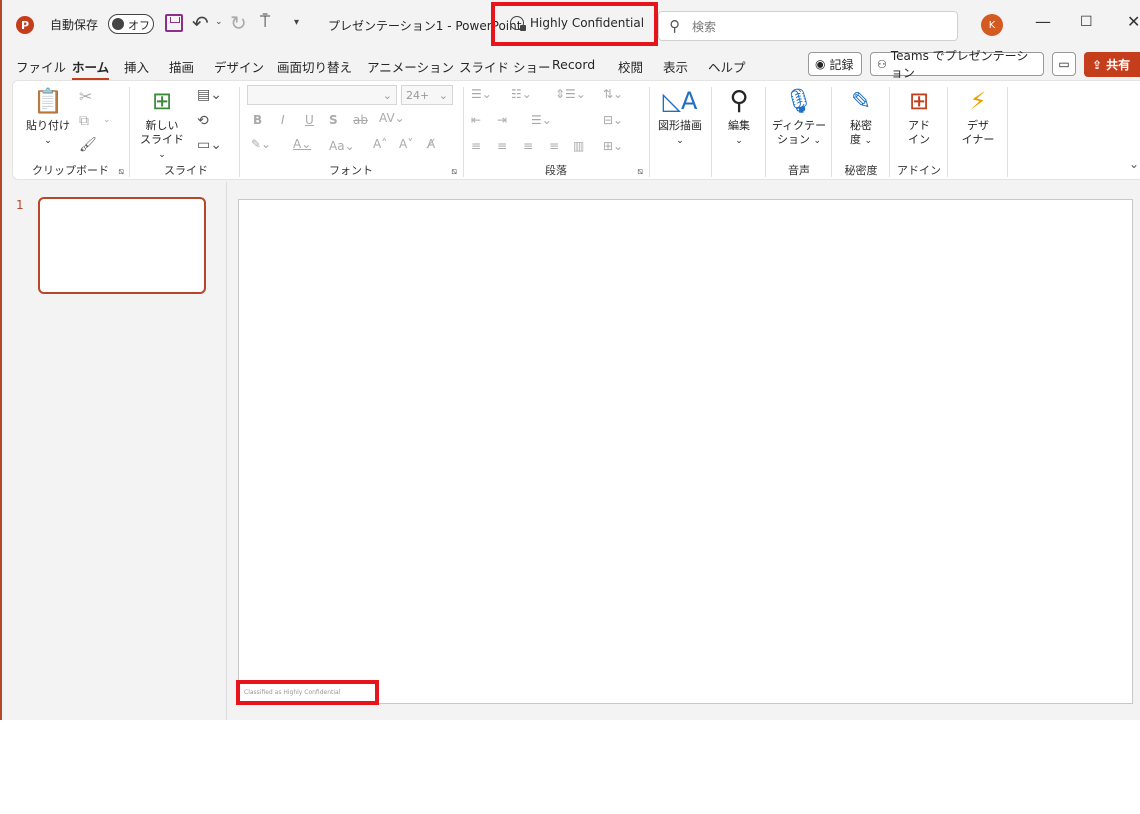 Image resolution: width=1140 pixels, height=814 pixels. What do you see at coordinates (680, 125) in the screenshot?
I see `shapes-label: 図形描画` at bounding box center [680, 125].